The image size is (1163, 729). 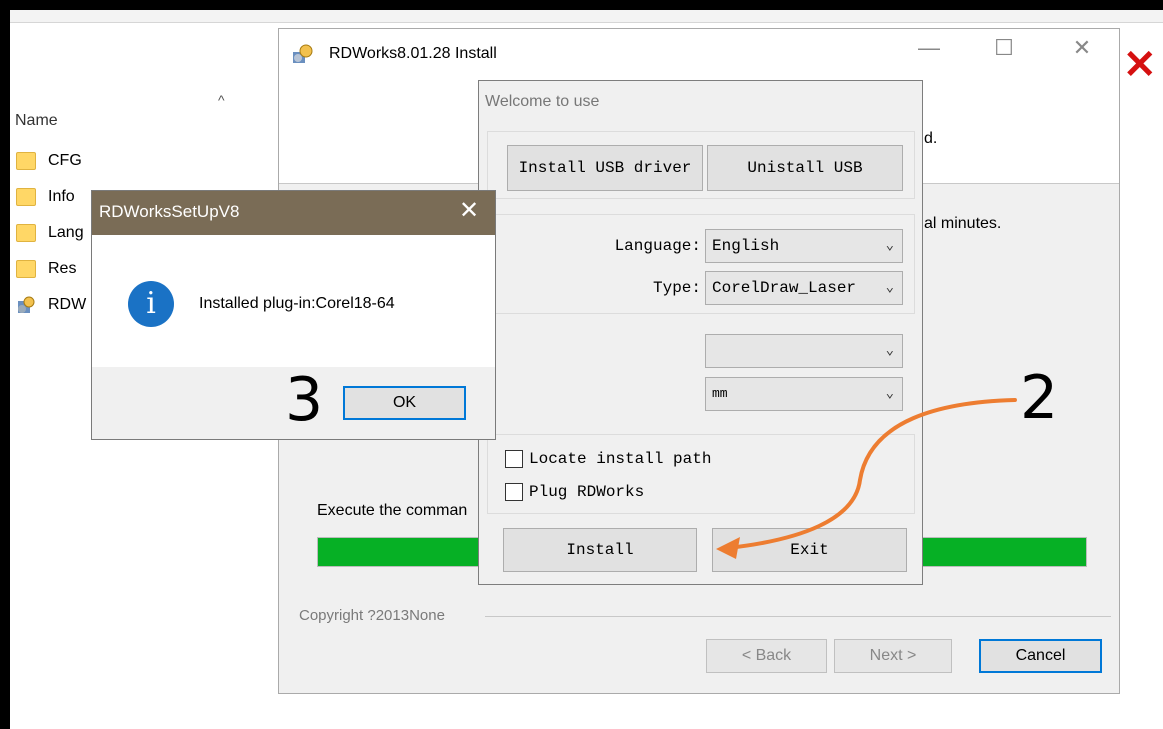 What do you see at coordinates (728, 548) in the screenshot?
I see `arrowhead-icon` at bounding box center [728, 548].